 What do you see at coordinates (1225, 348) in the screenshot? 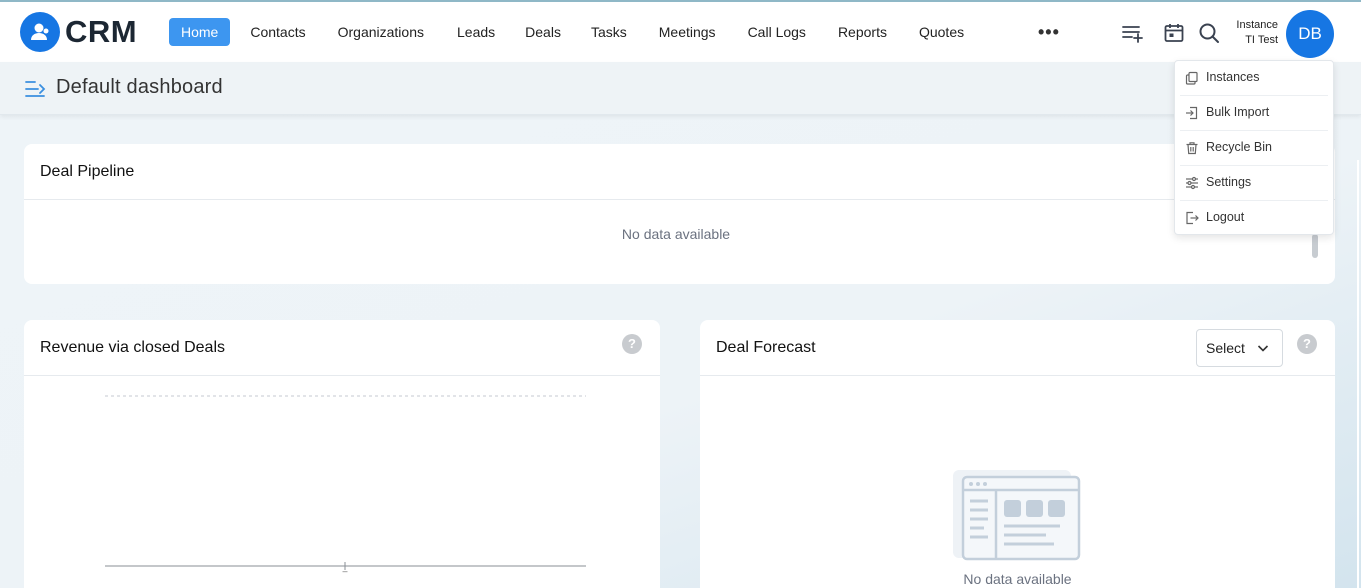
I see `select-value: Select` at bounding box center [1225, 348].